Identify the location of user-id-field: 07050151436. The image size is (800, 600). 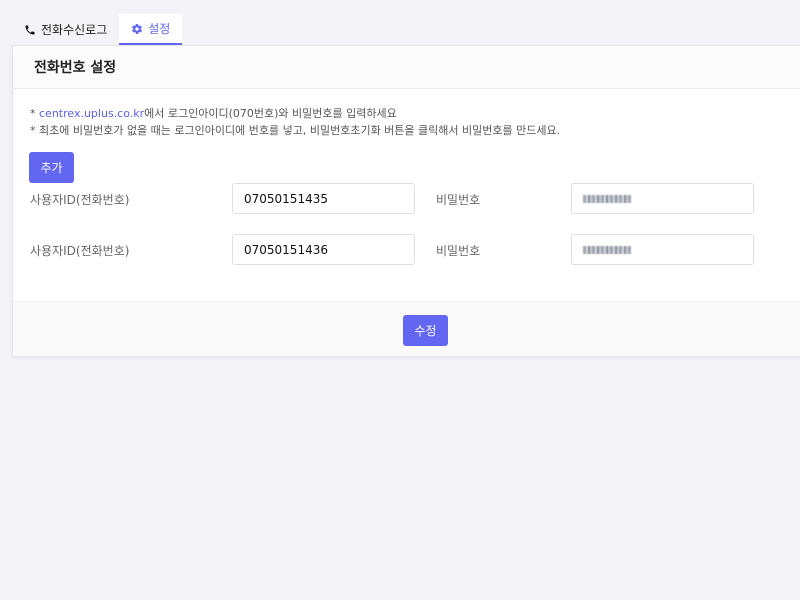
(323, 249).